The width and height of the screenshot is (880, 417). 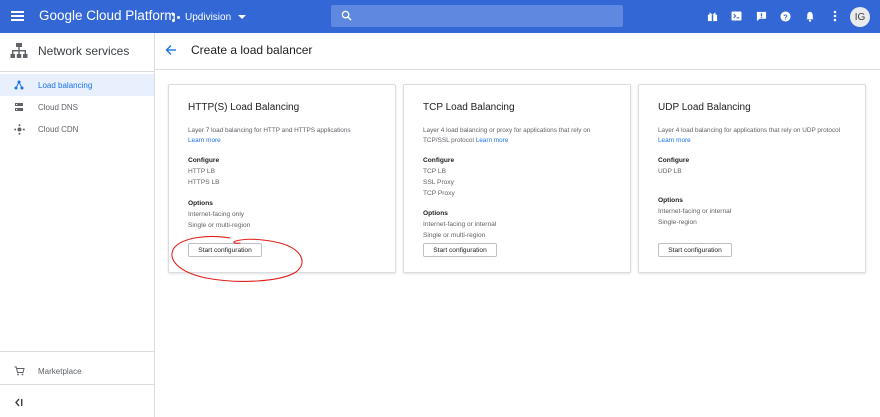 I want to click on options-item: Single-region, so click(x=677, y=222).